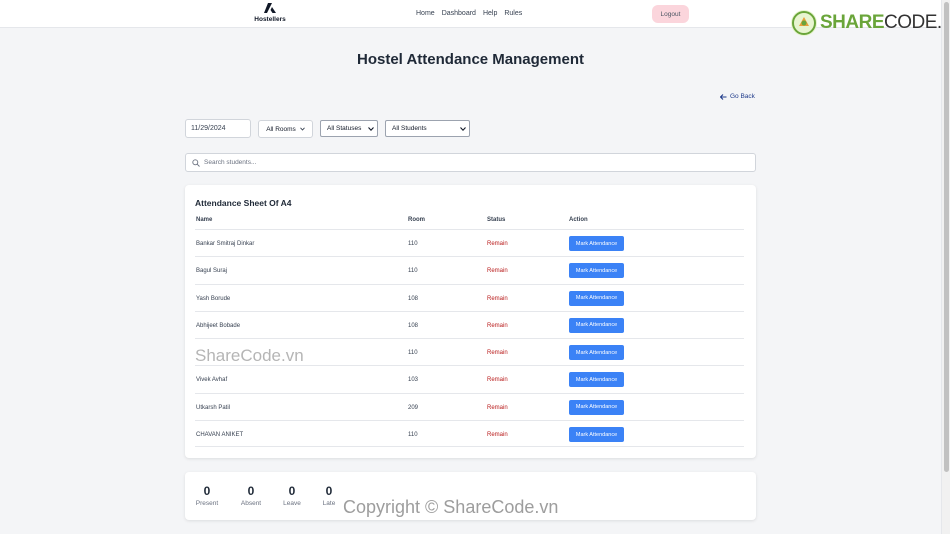 The image size is (950, 534). What do you see at coordinates (225, 244) in the screenshot?
I see `student-name: Bankar Smitraj Dinkar` at bounding box center [225, 244].